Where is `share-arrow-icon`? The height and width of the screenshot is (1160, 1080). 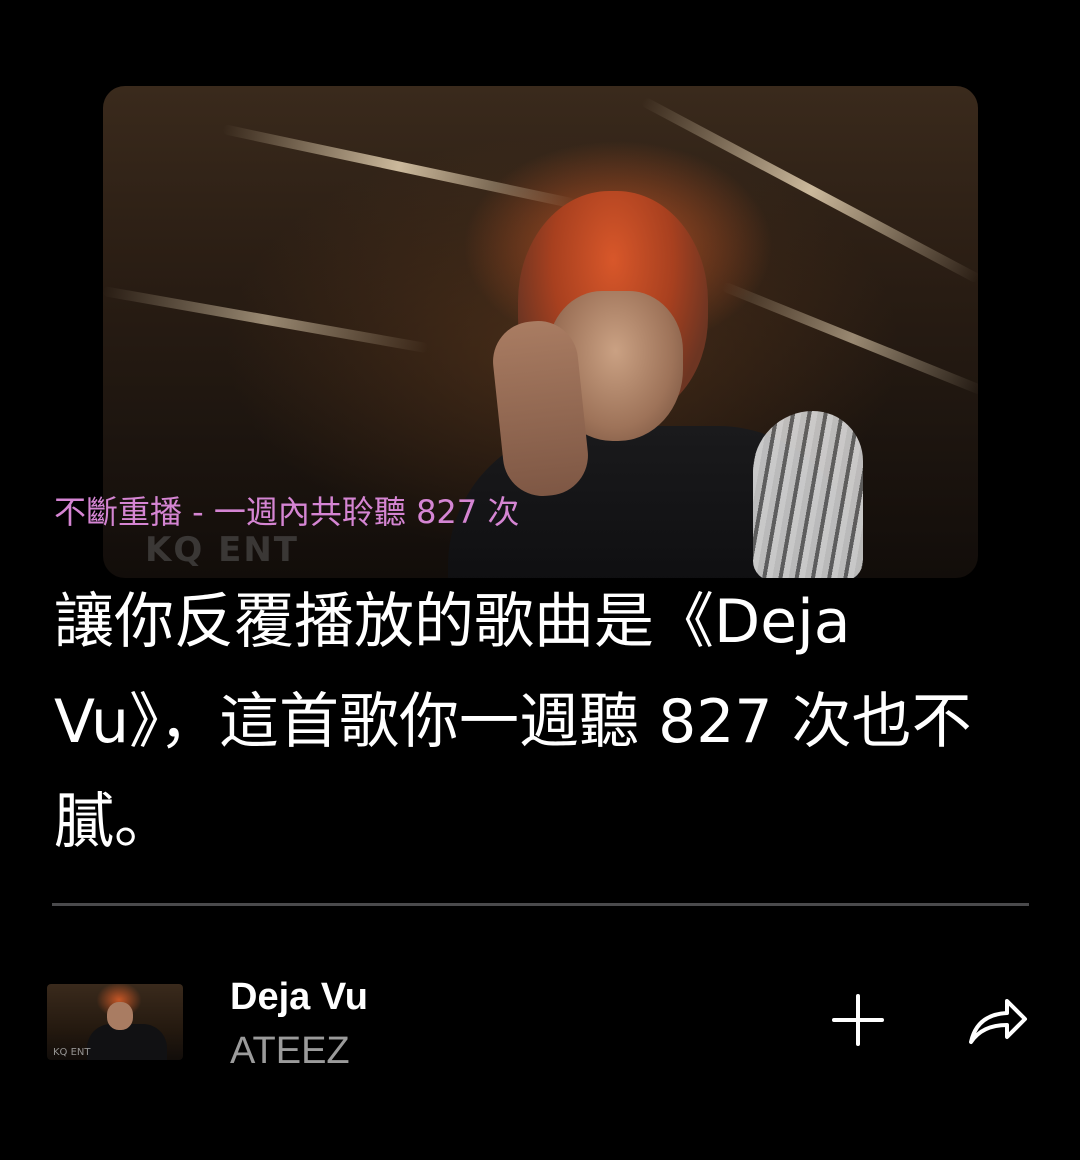
share-arrow-icon is located at coordinates (998, 1021).